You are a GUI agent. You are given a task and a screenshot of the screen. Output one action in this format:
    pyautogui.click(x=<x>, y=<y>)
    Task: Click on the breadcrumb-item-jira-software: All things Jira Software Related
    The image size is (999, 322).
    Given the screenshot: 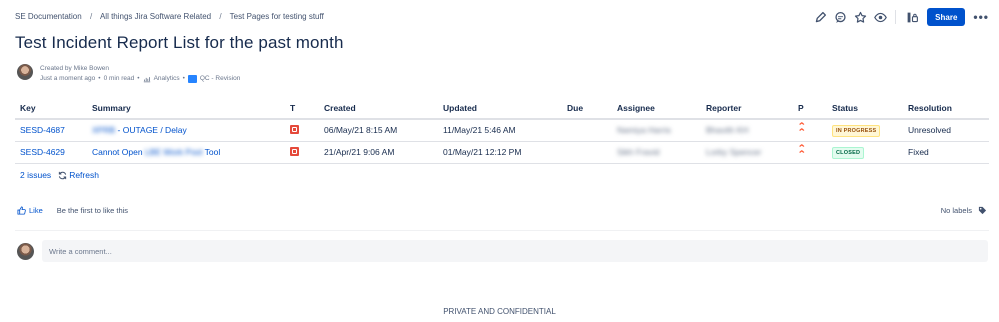 What is the action you would take?
    pyautogui.click(x=155, y=16)
    